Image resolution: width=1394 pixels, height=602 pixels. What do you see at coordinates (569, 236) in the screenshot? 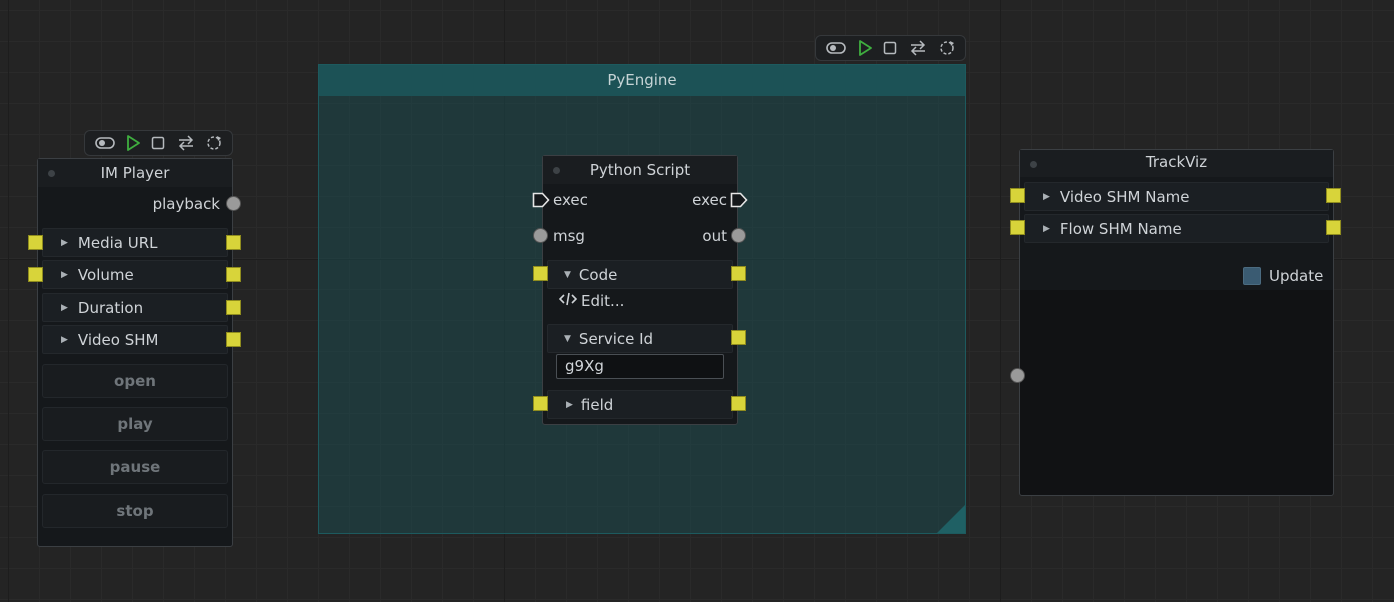
I see `msg-label: msg` at bounding box center [569, 236].